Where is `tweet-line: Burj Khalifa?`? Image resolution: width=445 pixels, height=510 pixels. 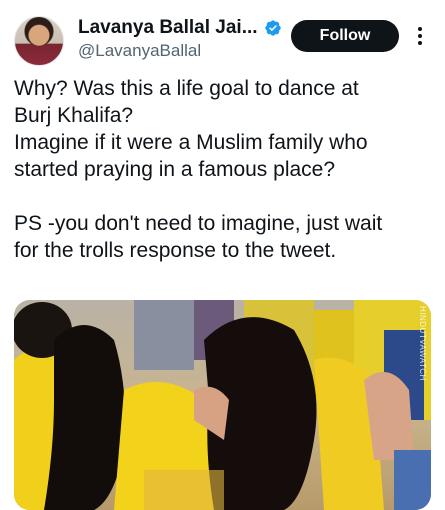
tweet-line: Burj Khalifa? is located at coordinates (74, 115).